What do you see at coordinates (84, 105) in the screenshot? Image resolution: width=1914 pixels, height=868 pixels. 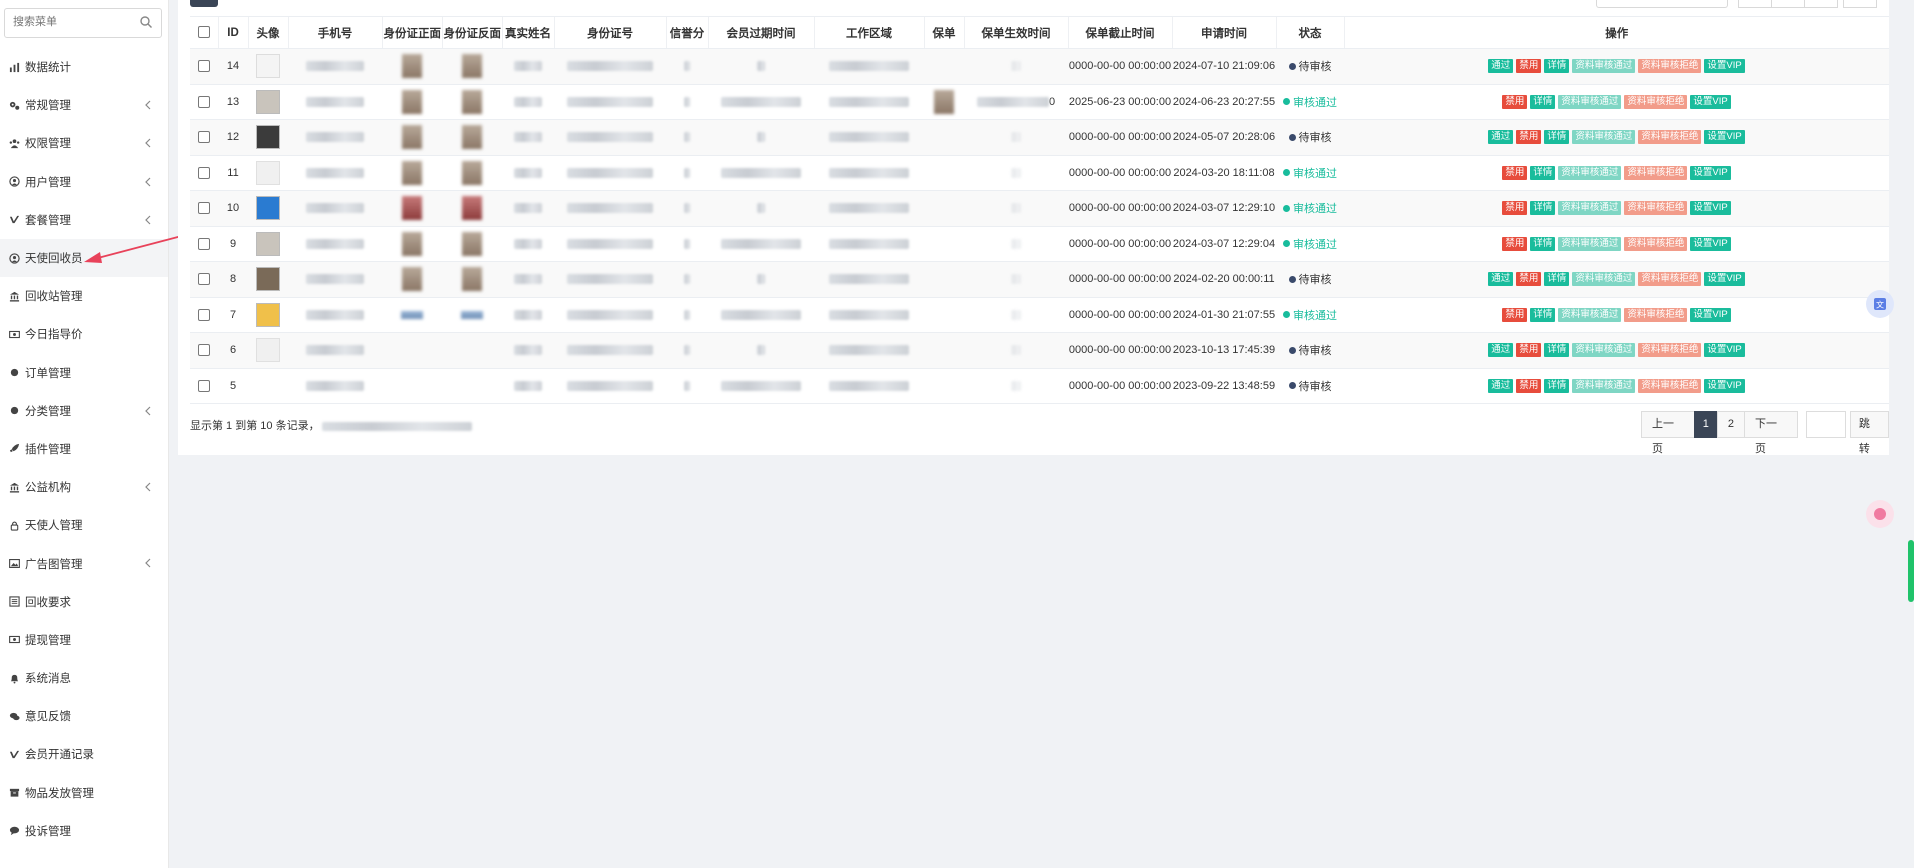 I see `sidebar-item: 常规管理` at bounding box center [84, 105].